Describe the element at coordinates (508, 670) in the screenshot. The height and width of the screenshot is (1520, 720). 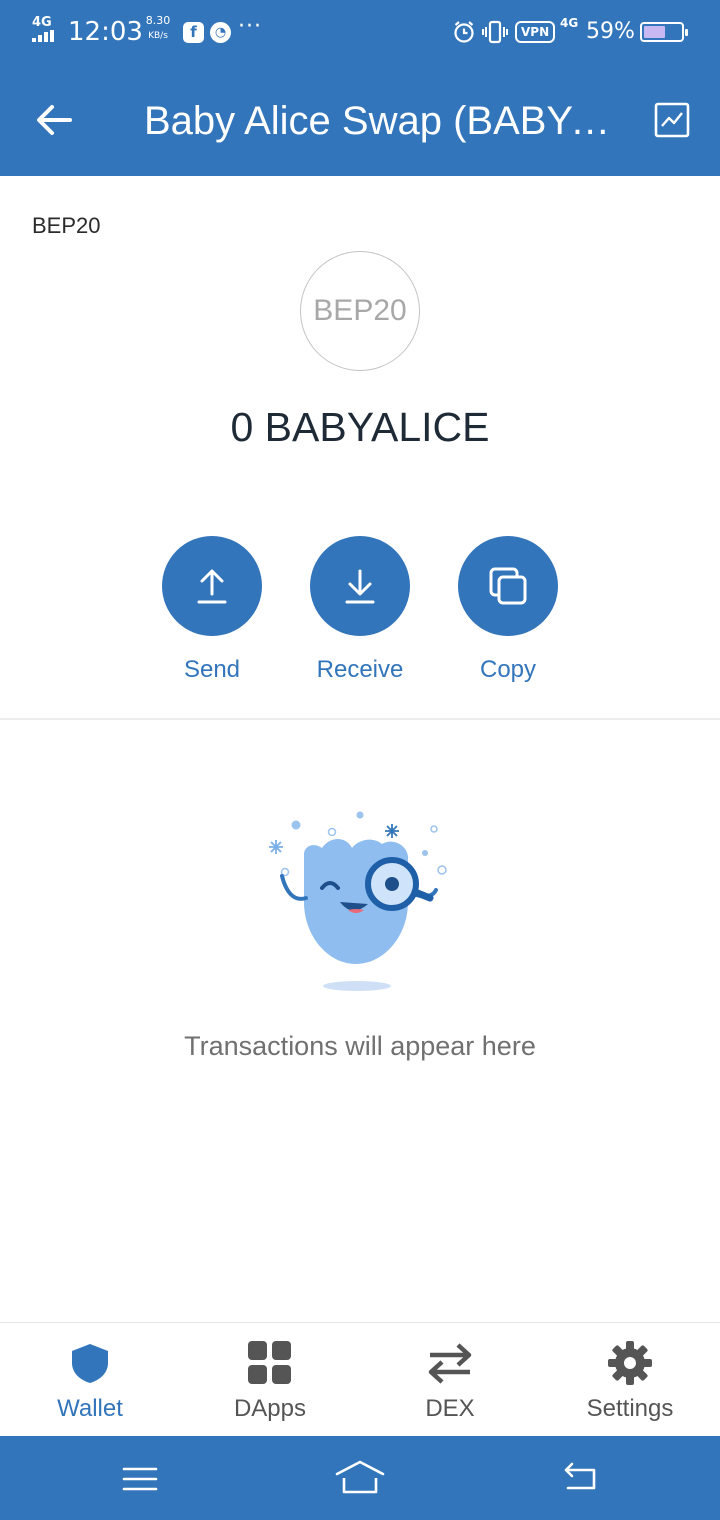
I see `copy-label: Copy` at that location.